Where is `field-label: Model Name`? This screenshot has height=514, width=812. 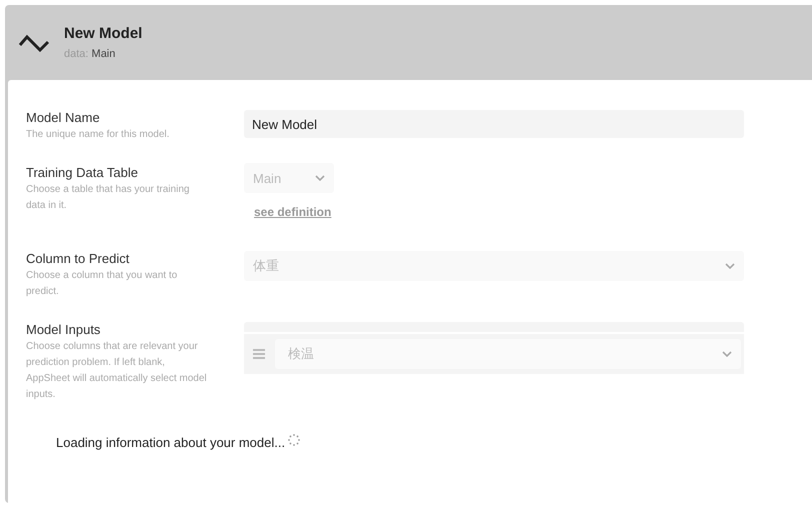 field-label: Model Name is located at coordinates (63, 117).